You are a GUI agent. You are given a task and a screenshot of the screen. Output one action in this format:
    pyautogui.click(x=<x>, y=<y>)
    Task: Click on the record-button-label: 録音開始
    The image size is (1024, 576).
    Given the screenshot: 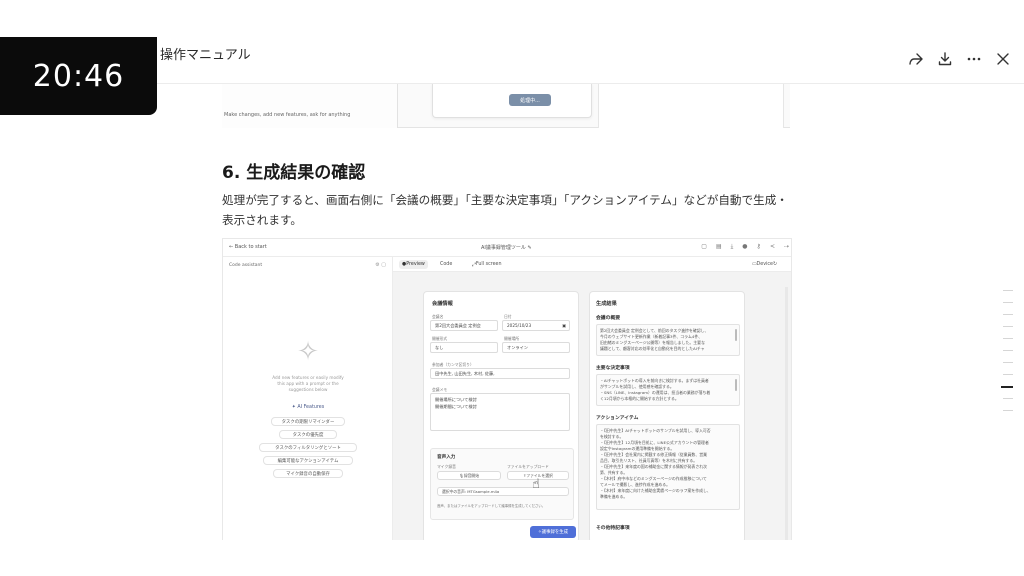 What is the action you would take?
    pyautogui.click(x=471, y=475)
    